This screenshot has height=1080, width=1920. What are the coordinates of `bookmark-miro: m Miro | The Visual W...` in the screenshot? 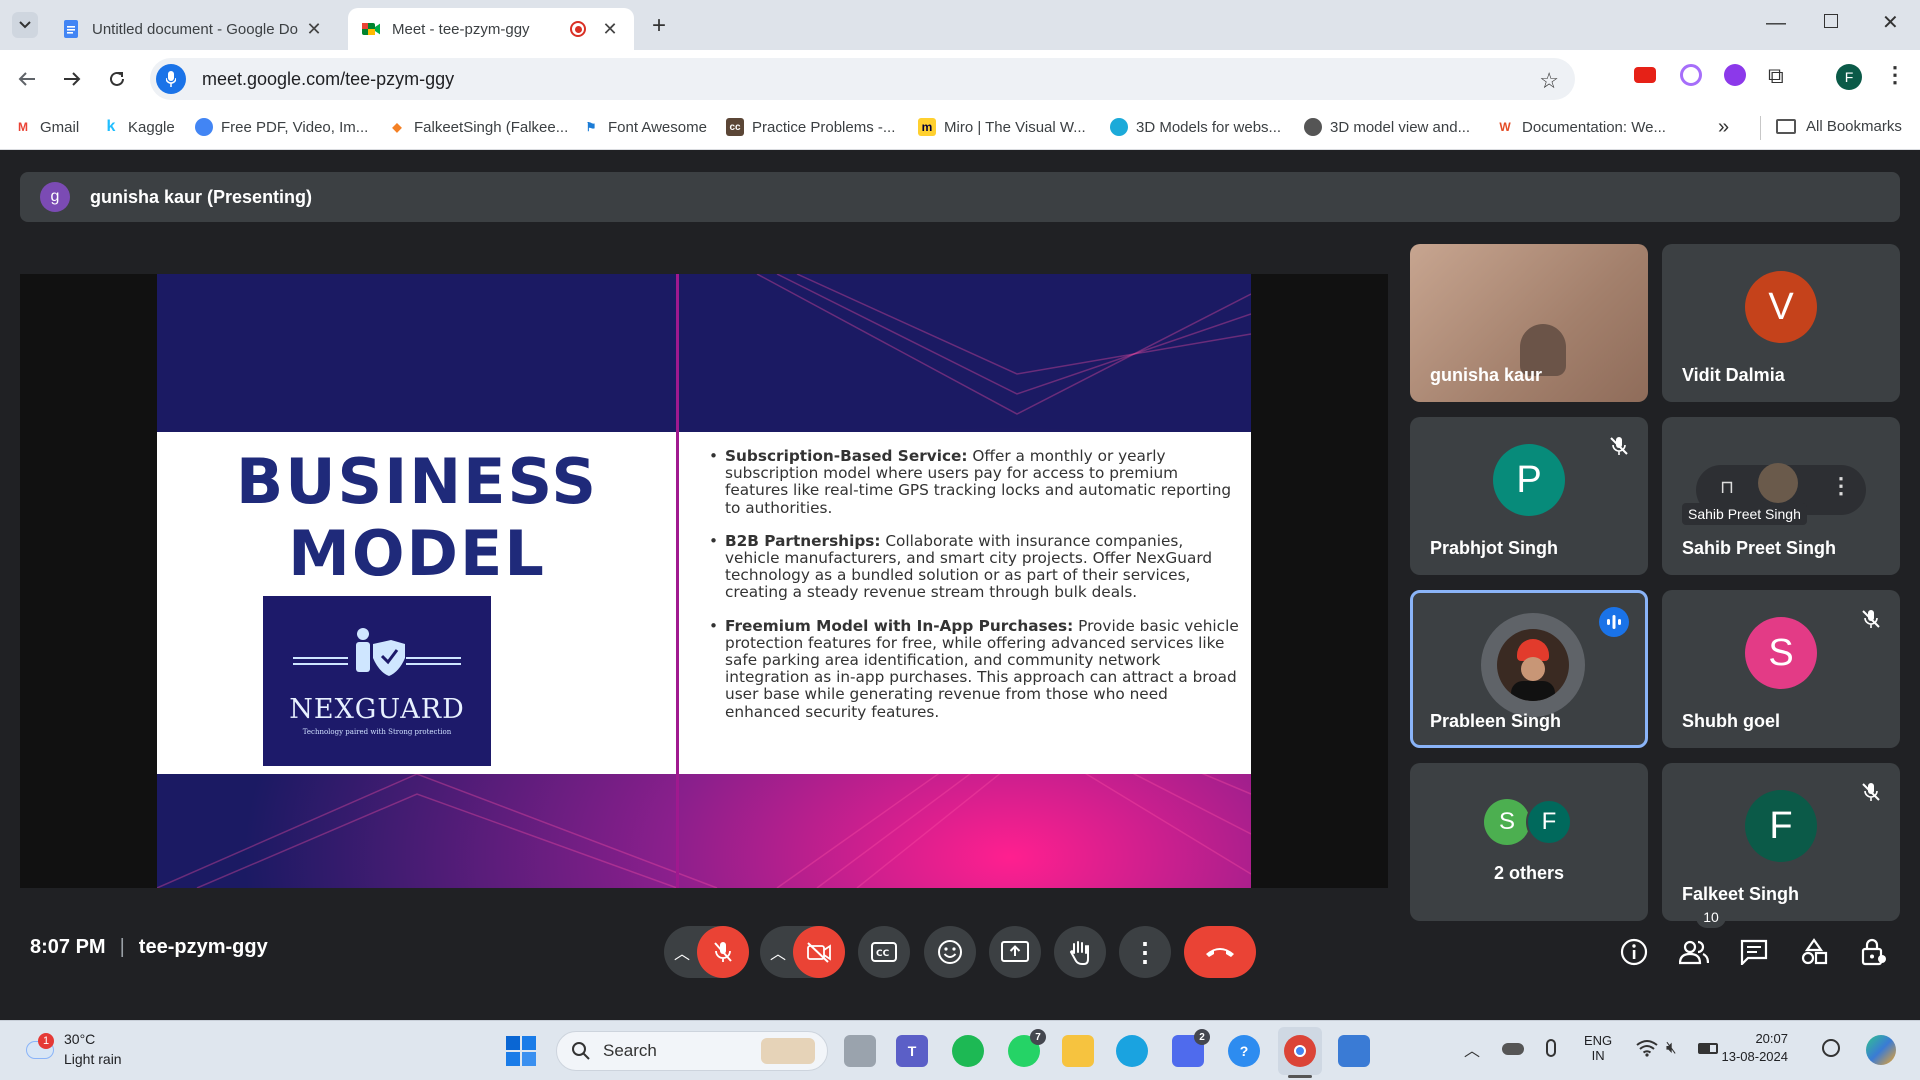 It's located at (1002, 127).